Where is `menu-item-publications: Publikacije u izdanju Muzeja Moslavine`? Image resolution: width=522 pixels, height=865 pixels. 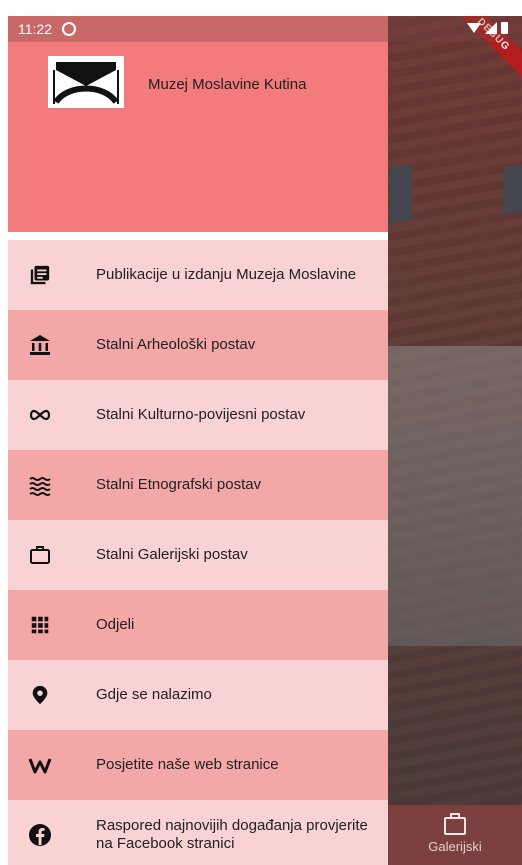
menu-item-publications: Publikacije u izdanju Muzeja Moslavine is located at coordinates (198, 275).